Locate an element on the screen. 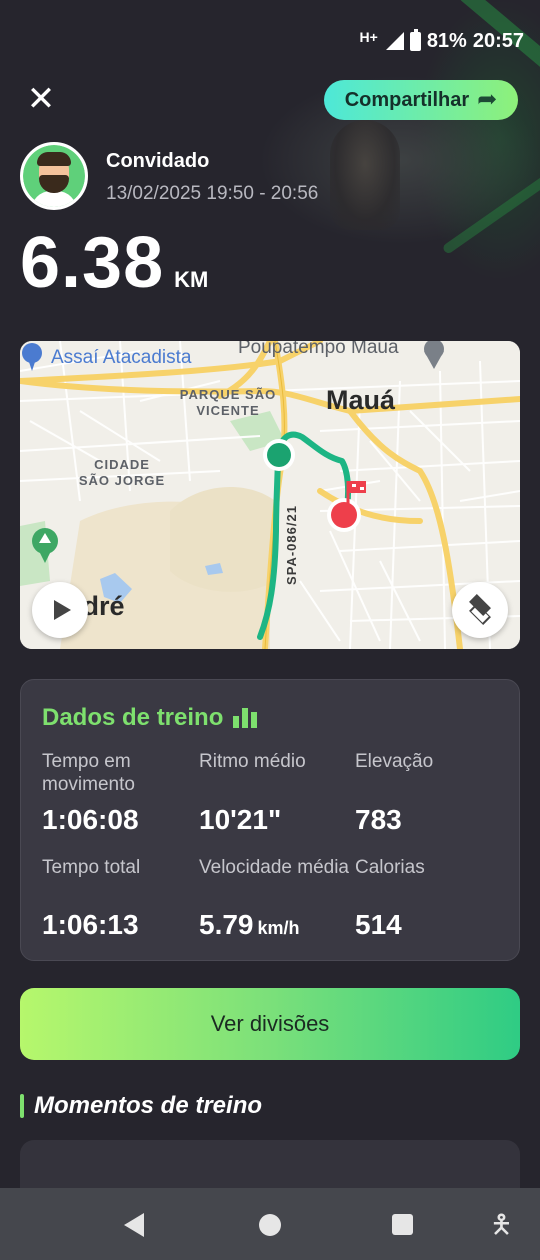  play-icon is located at coordinates (62, 610).